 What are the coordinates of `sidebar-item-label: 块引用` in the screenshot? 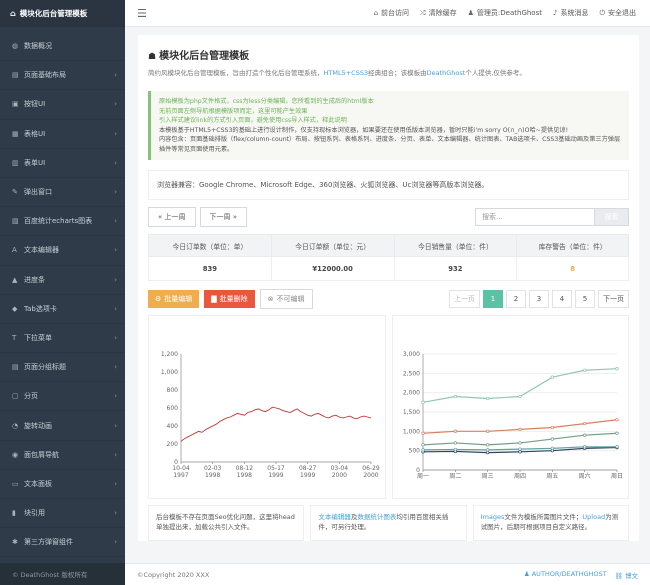 It's located at (34, 513).